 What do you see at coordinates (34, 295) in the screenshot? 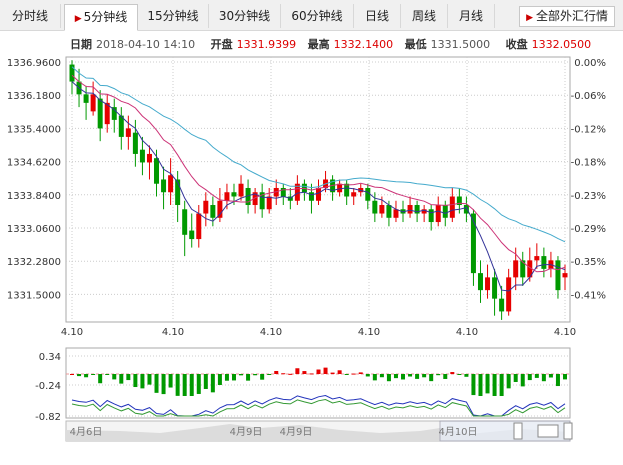
I see `price-tick-label: 1331.5000` at bounding box center [34, 295].